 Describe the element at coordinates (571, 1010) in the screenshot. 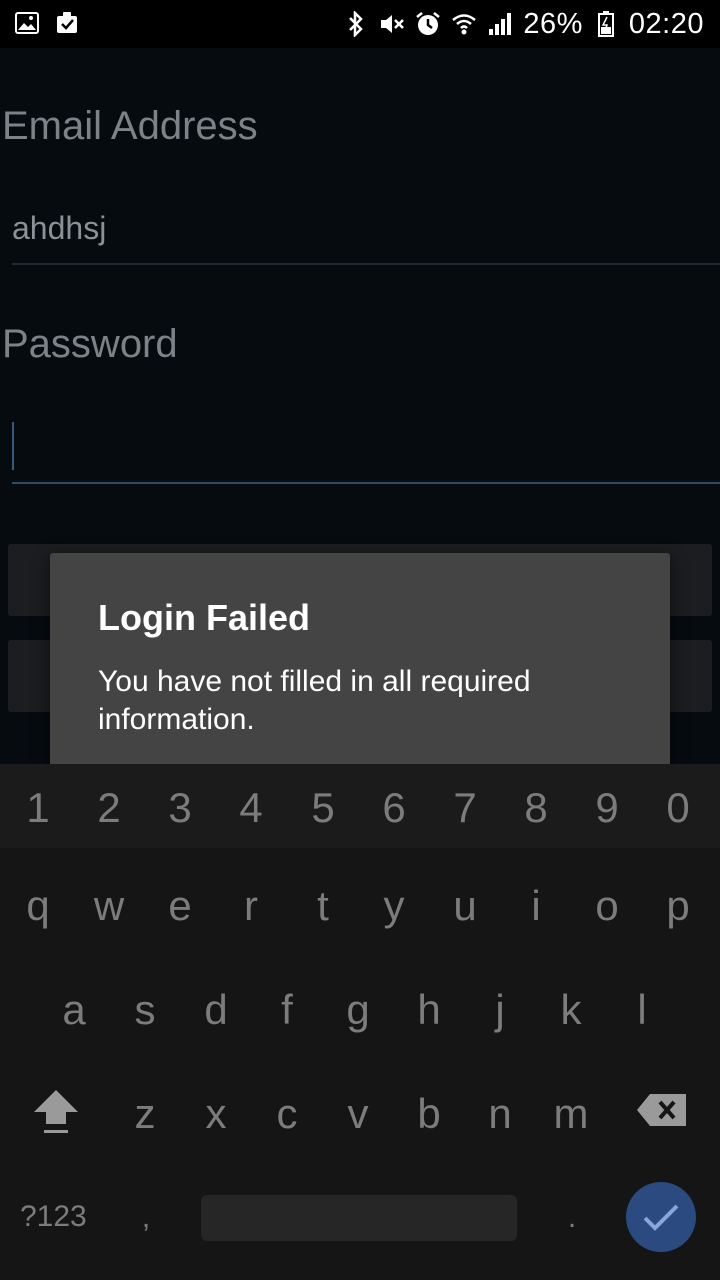

I see `key-k: k` at that location.